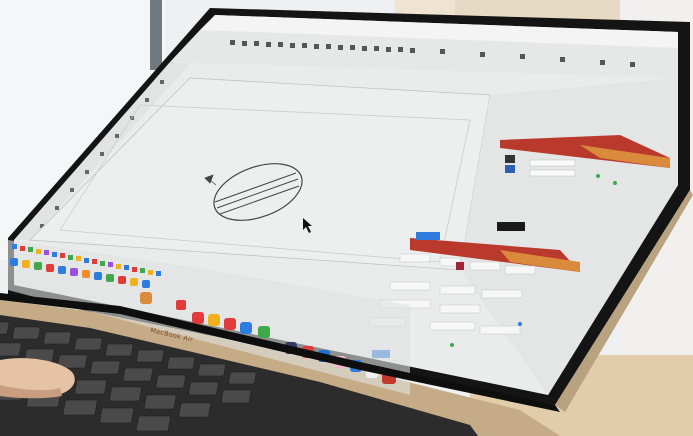  What do you see at coordinates (156, 35) in the screenshot?
I see `background-pillar` at bounding box center [156, 35].